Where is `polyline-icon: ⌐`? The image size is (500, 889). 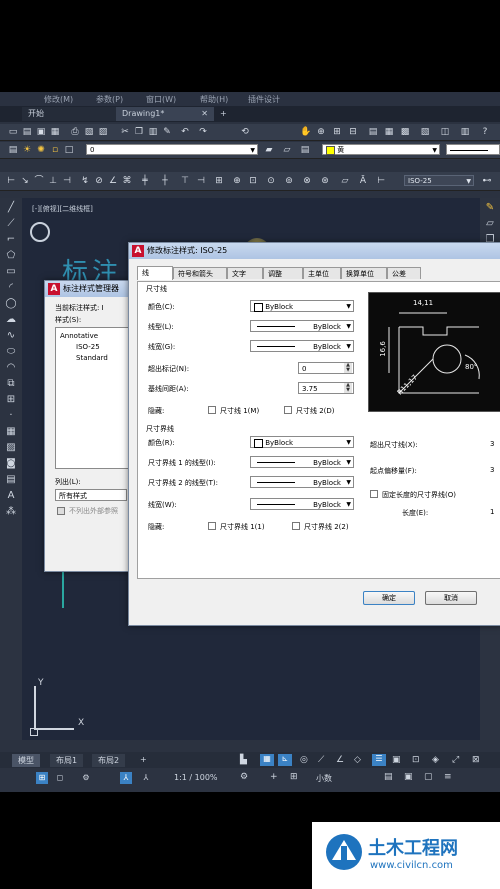
polyline-icon: ⌐ is located at coordinates (11, 240).